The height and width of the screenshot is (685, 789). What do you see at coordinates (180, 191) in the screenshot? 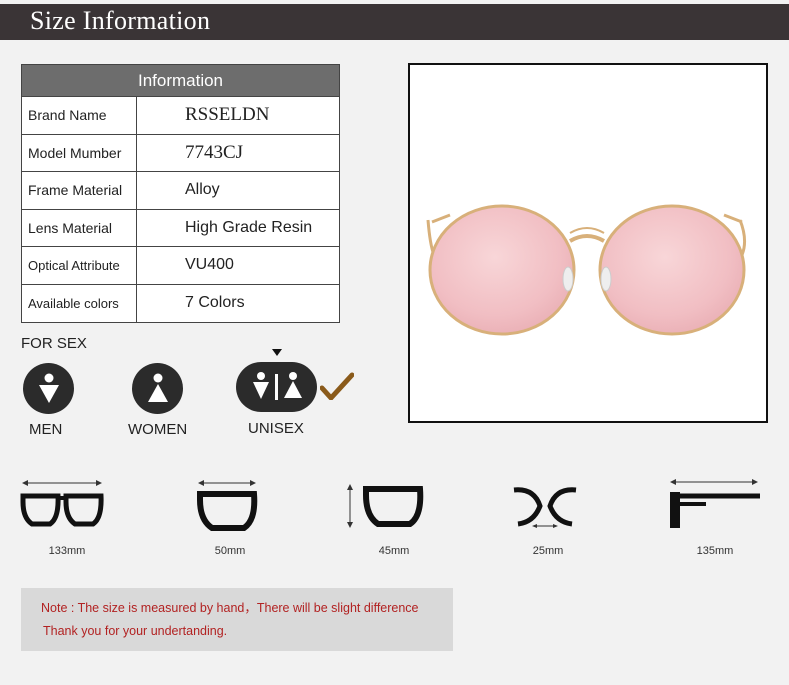
I see `info-row-frame-material: Frame Material Alloy` at bounding box center [180, 191].